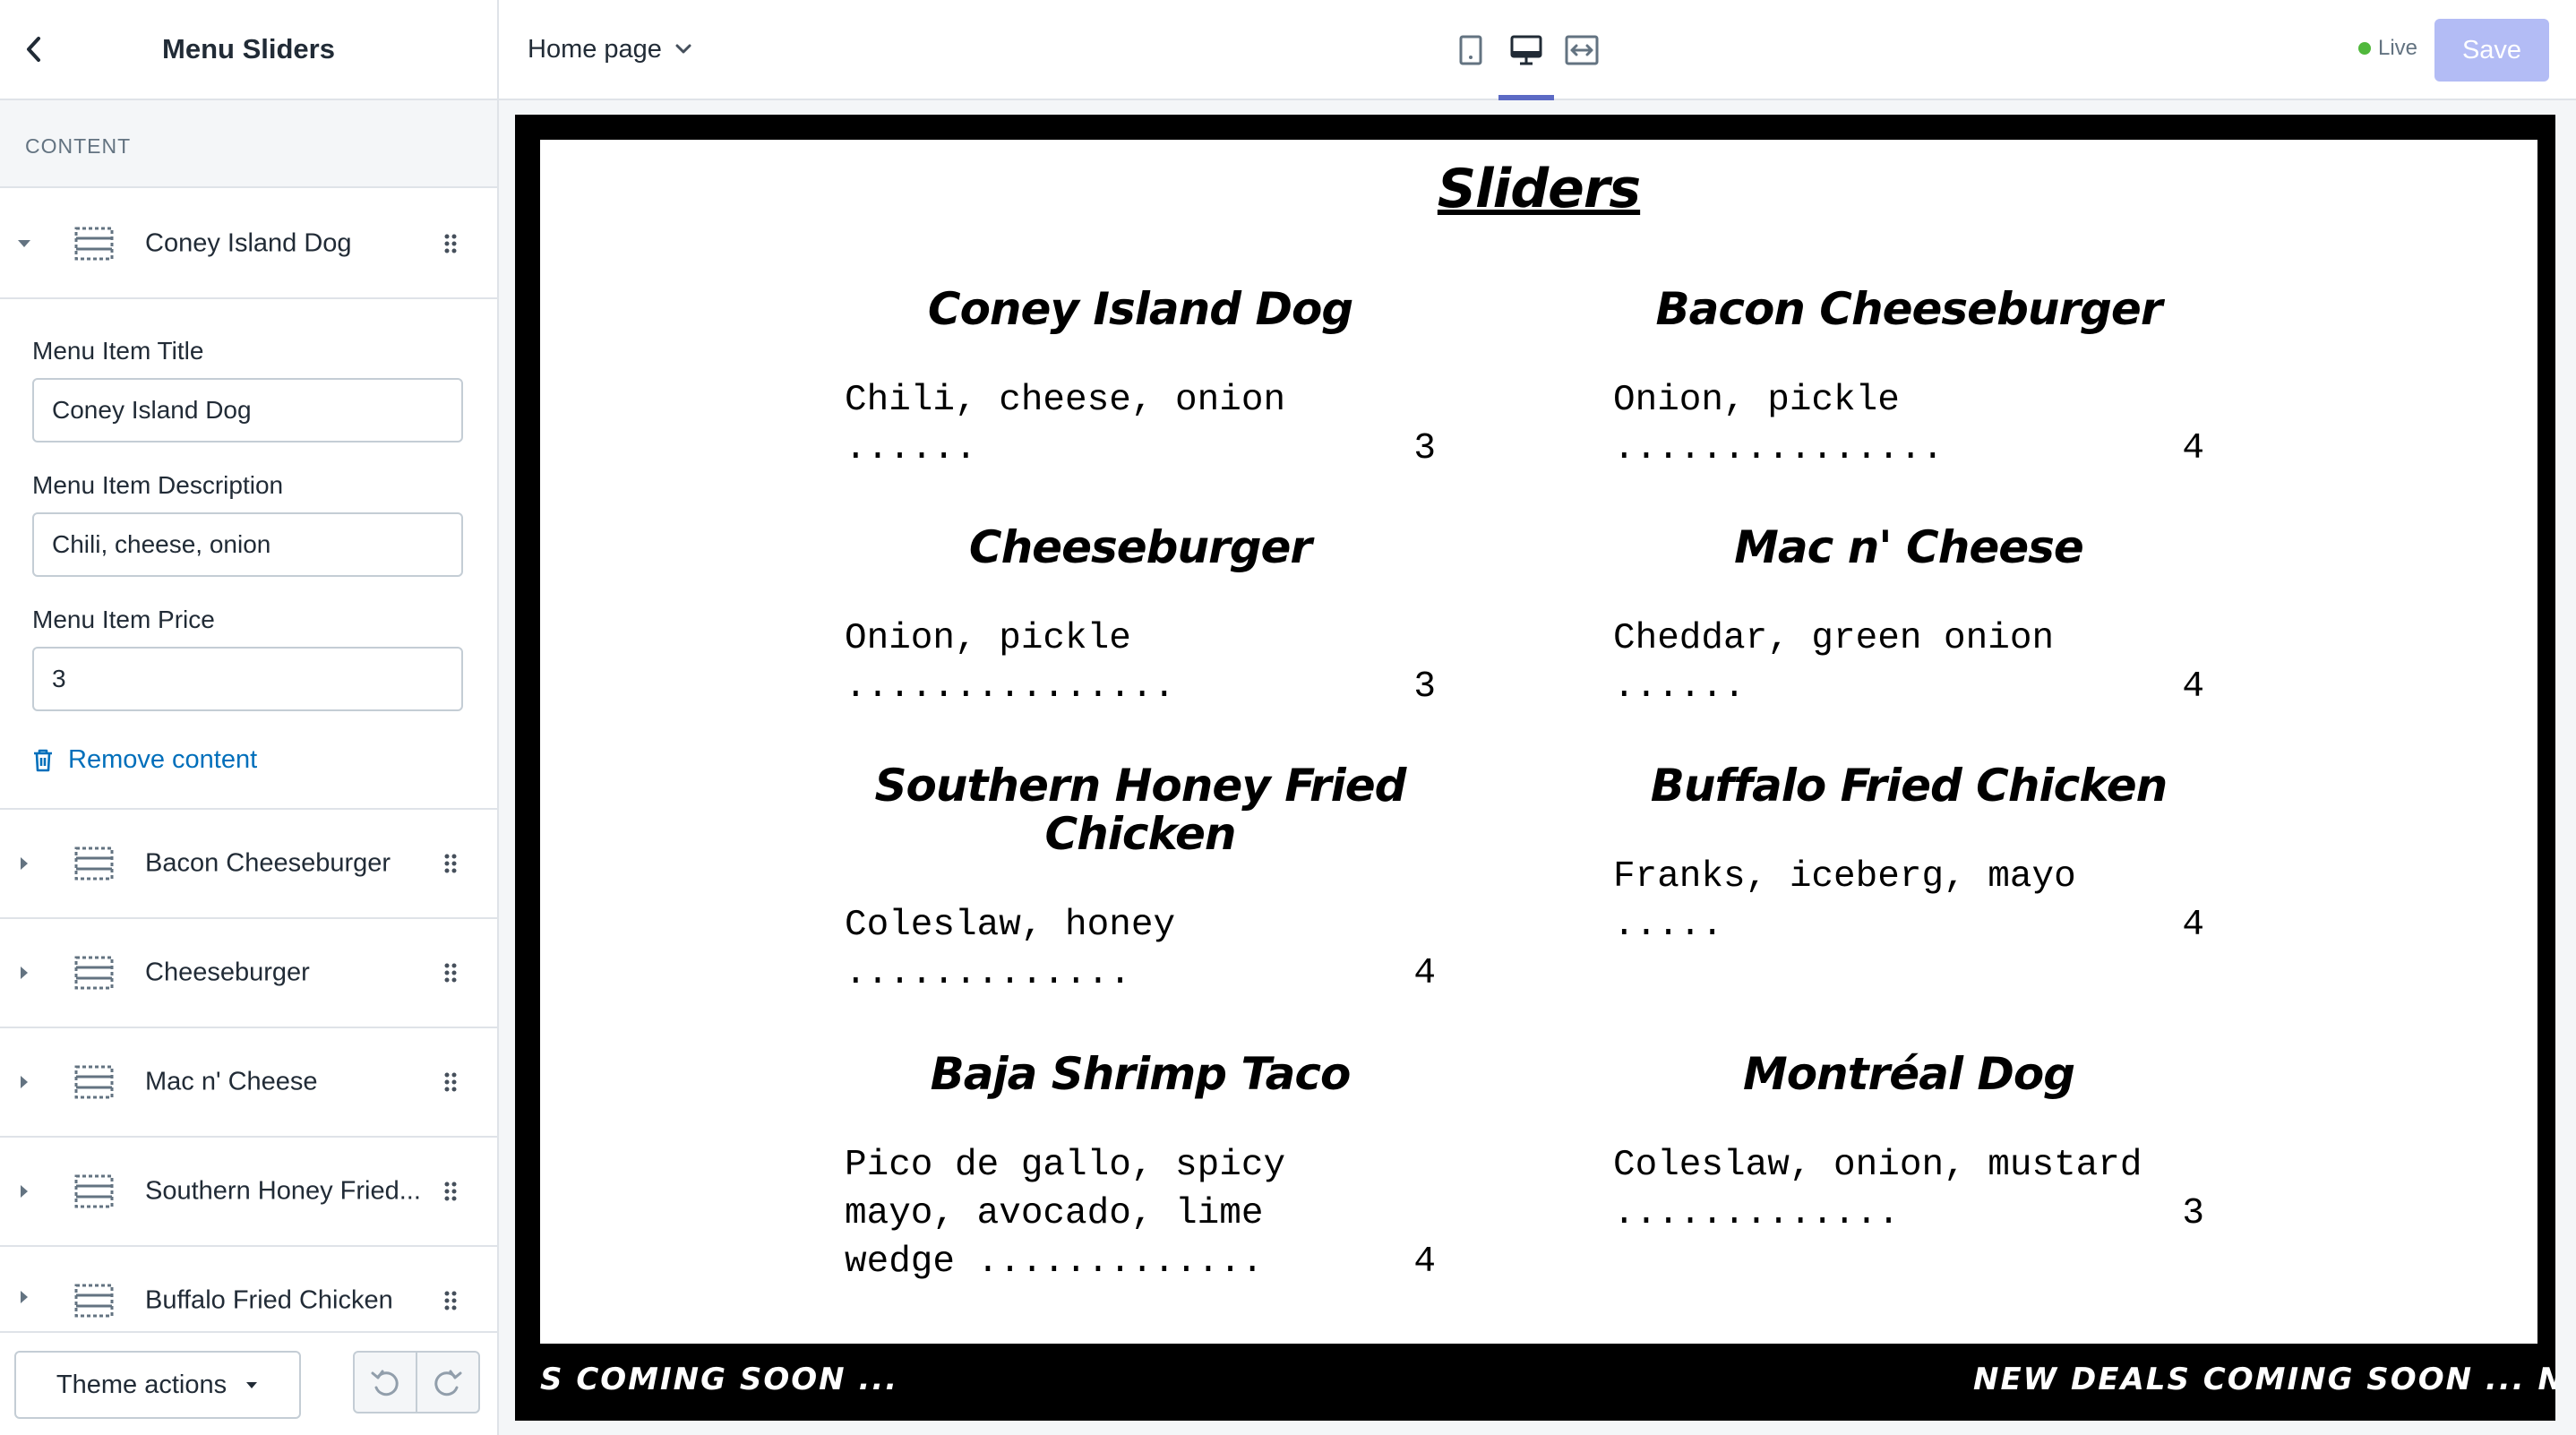  I want to click on menu-item-description: Chili, cheese, onion, so click(1065, 400).